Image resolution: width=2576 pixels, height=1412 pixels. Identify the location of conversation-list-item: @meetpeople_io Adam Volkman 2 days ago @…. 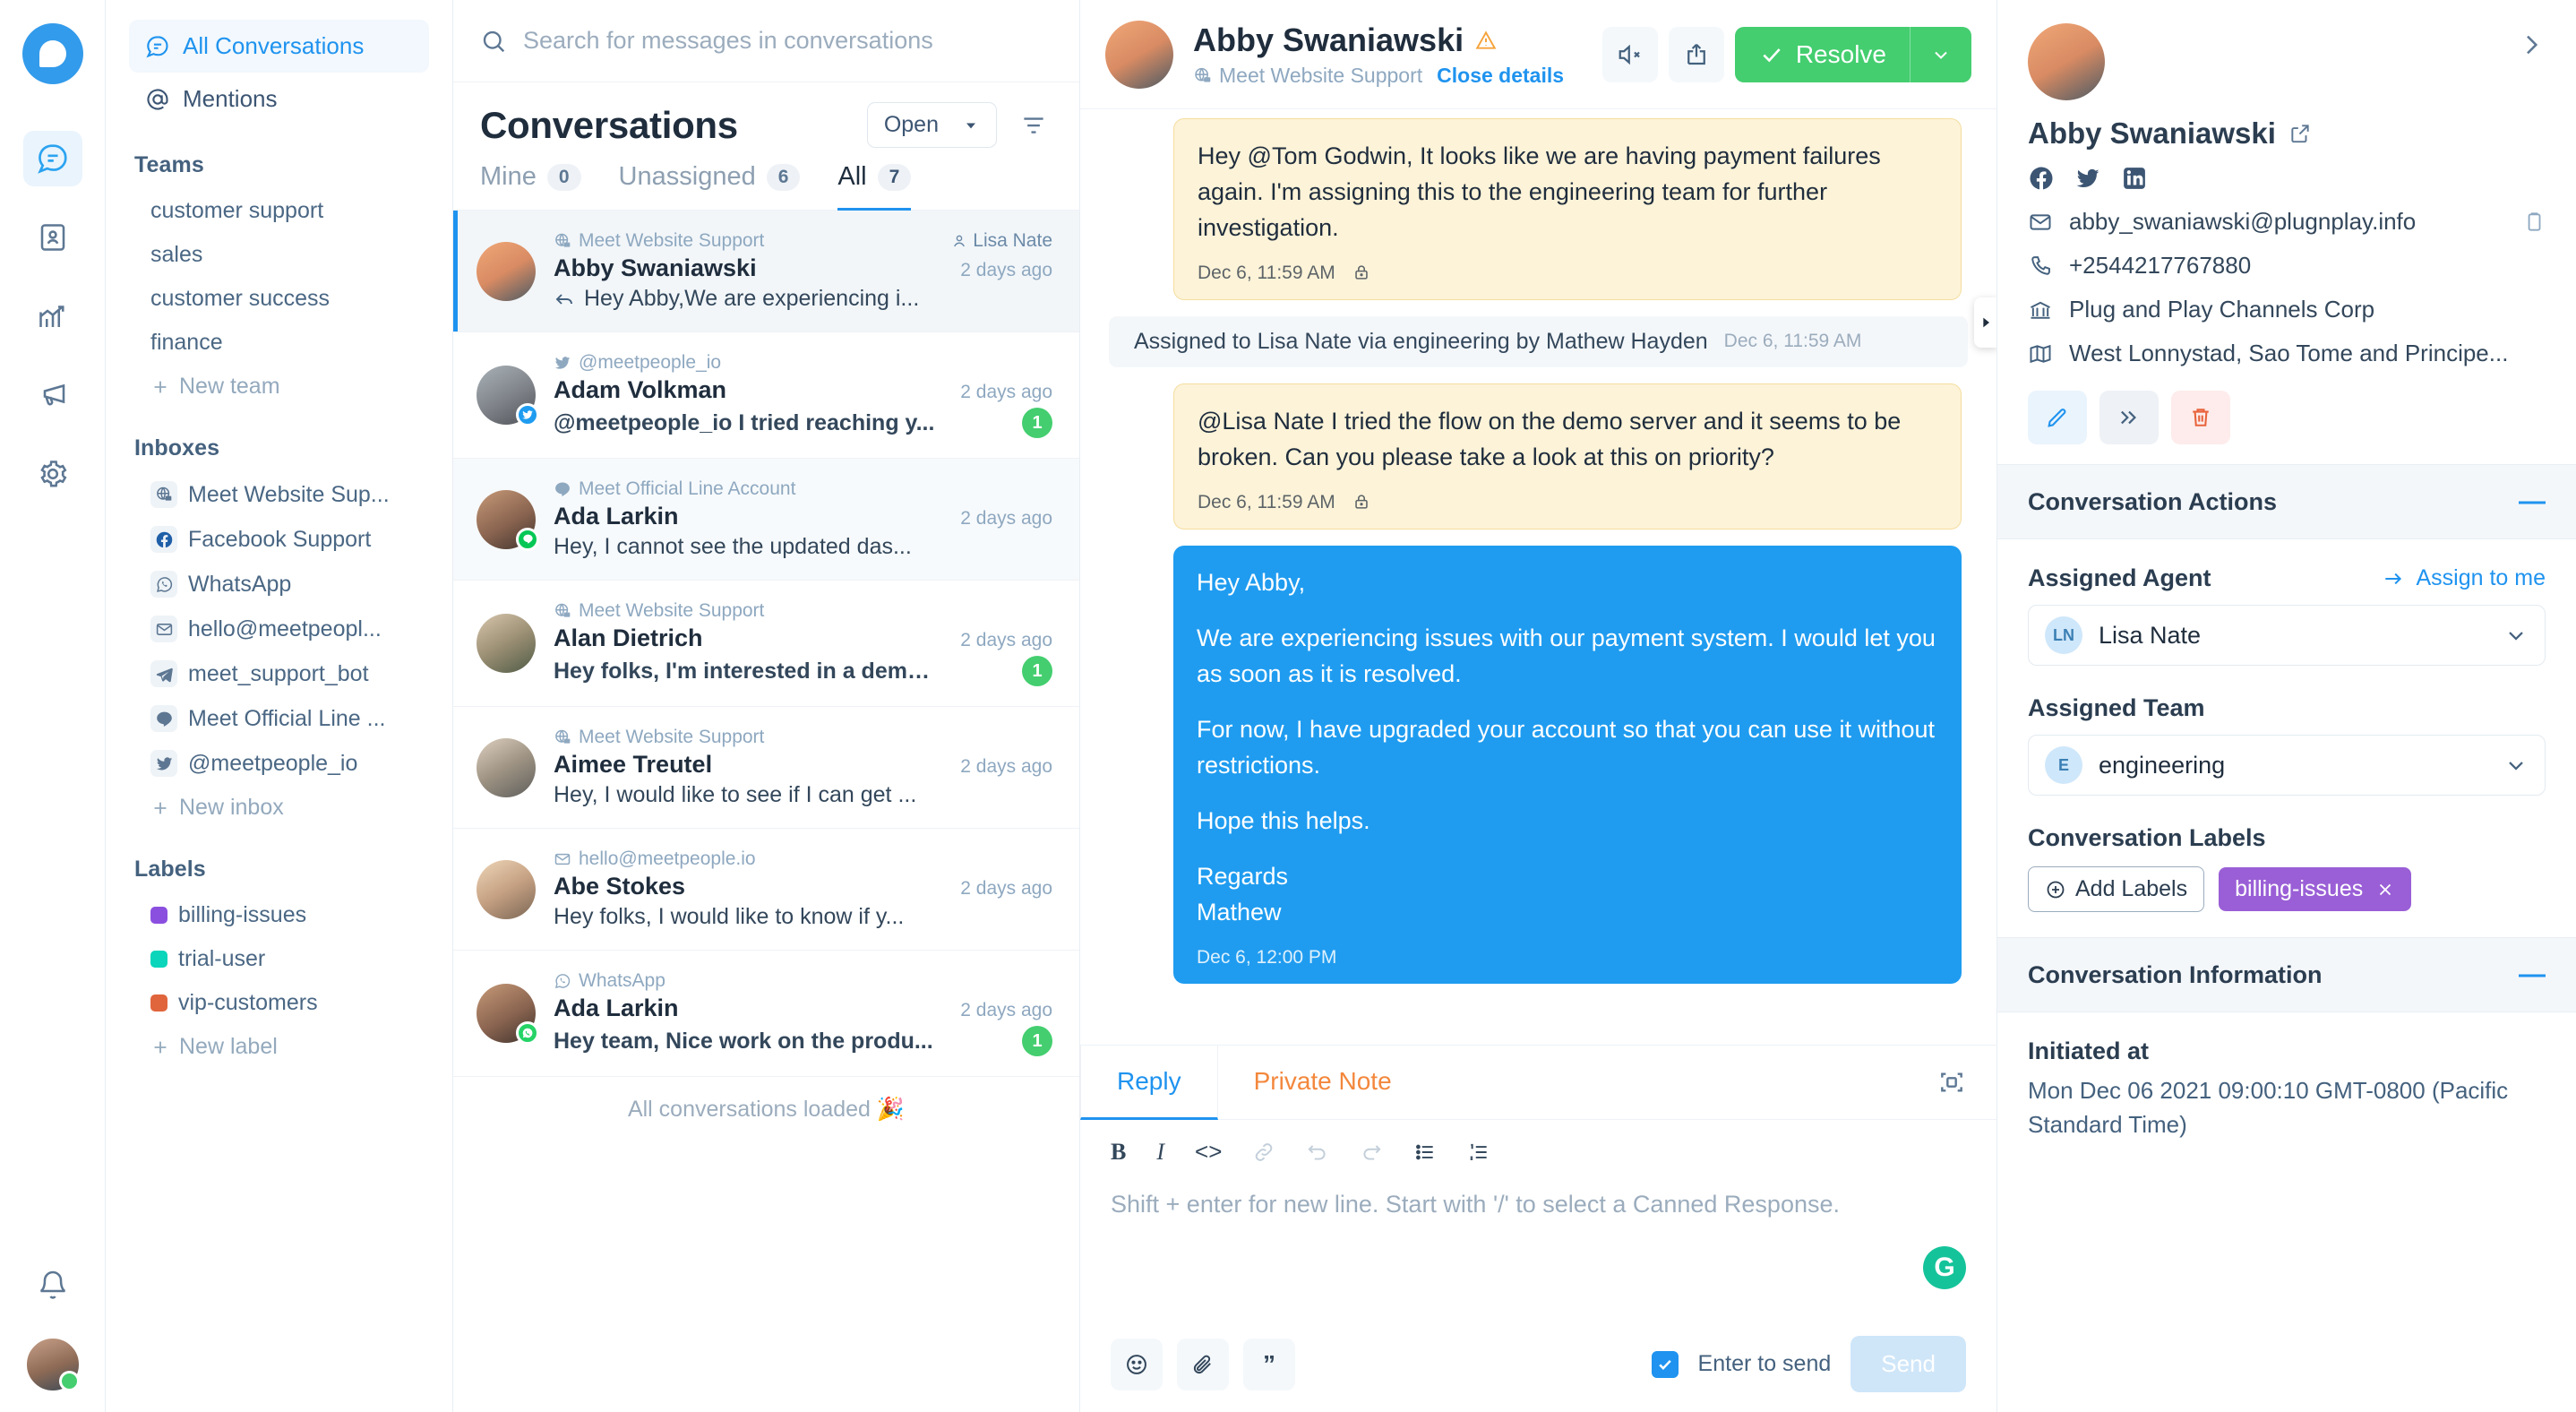
(766, 395).